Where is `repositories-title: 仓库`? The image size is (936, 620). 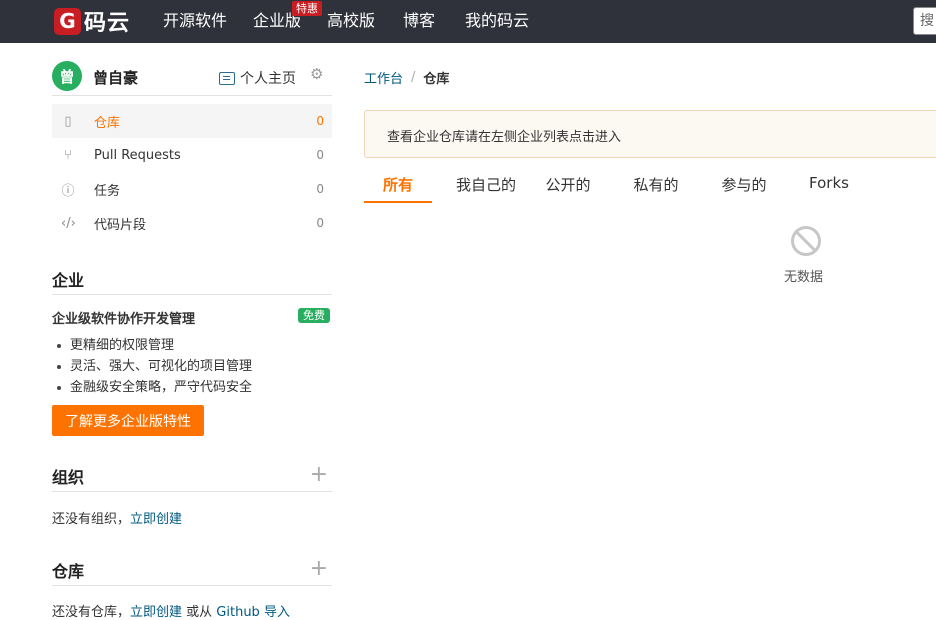
repositories-title: 仓库 is located at coordinates (68, 571).